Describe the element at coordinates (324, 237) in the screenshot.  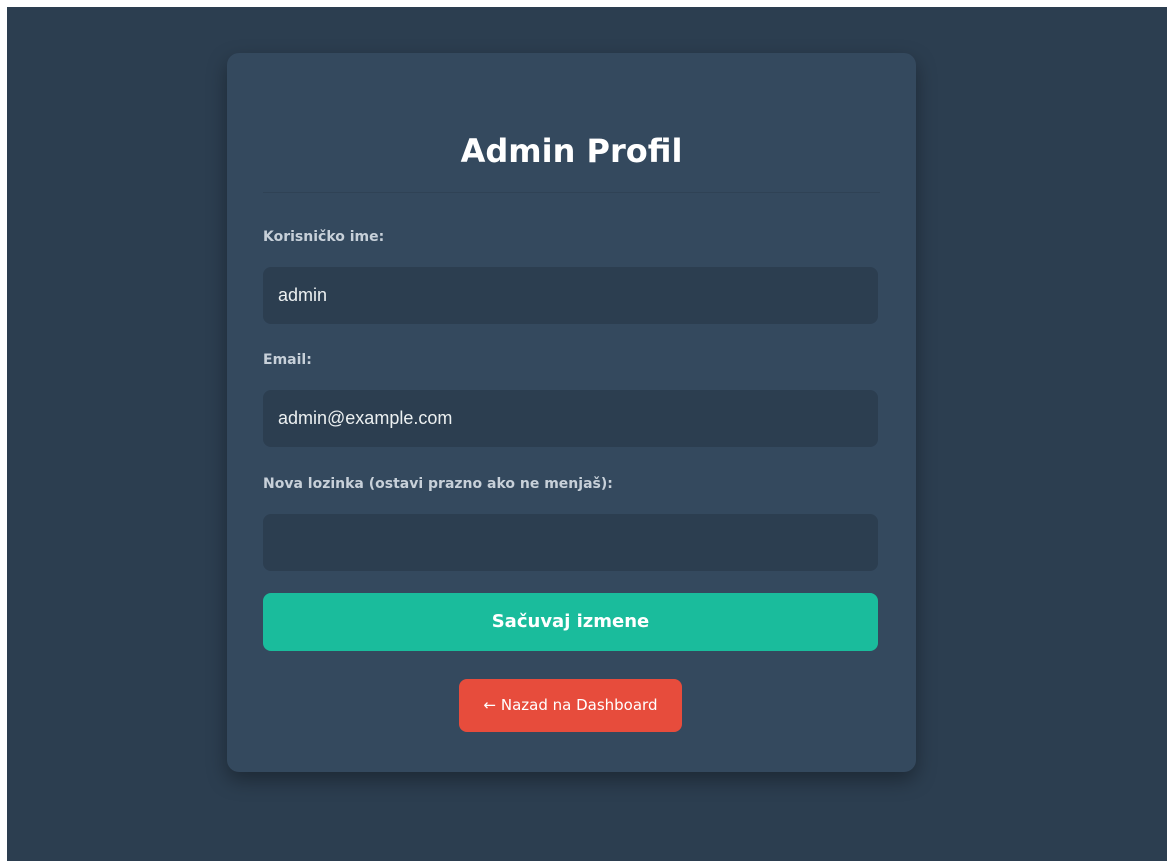
I see `username-label: Korisničko ime:` at that location.